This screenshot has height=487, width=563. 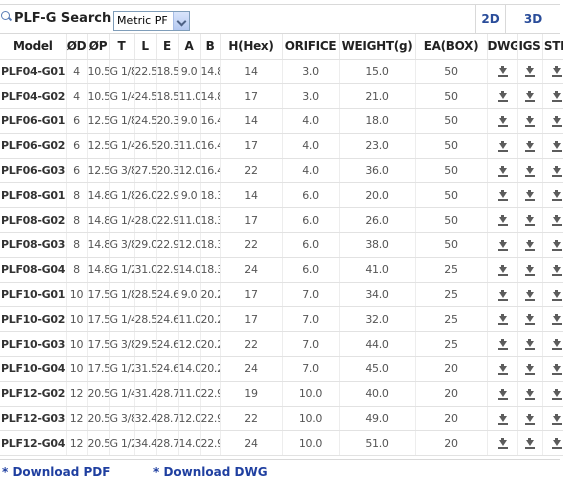 What do you see at coordinates (33, 47) in the screenshot?
I see `column-header: Model` at bounding box center [33, 47].